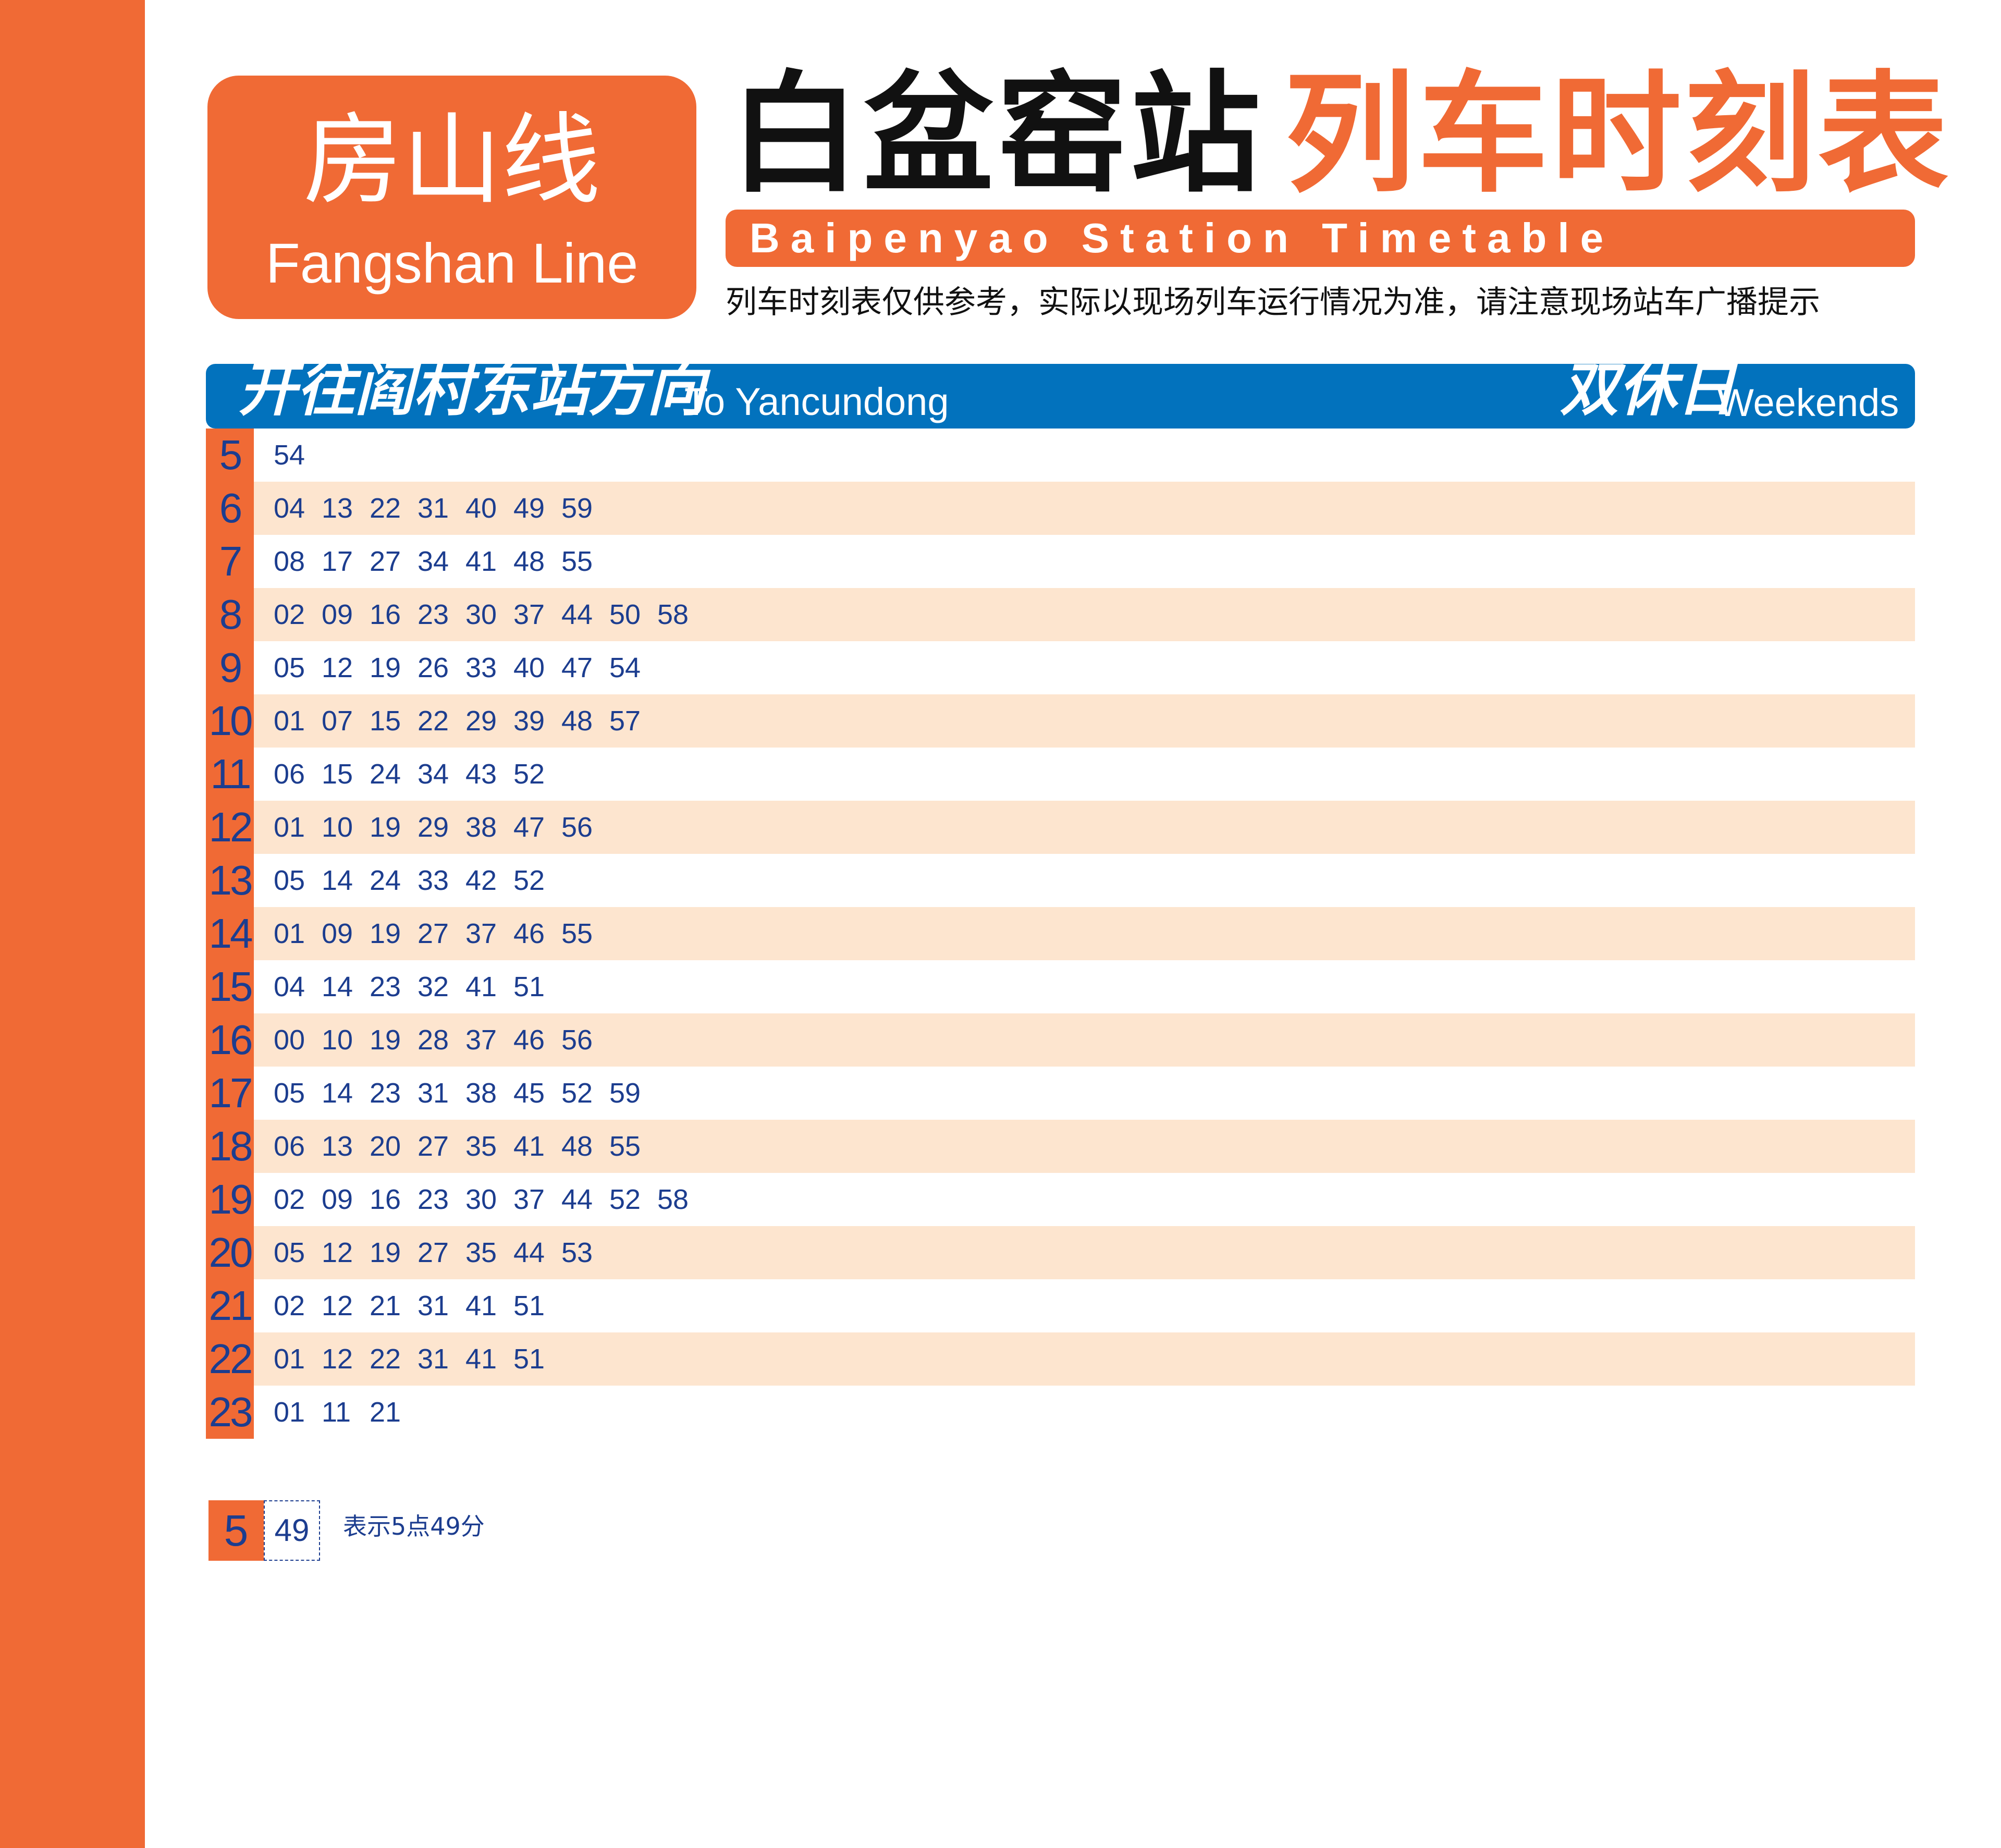 The width and height of the screenshot is (2001, 1848). I want to click on english-title-banner: Baipenyao Station Timetable, so click(1320, 238).